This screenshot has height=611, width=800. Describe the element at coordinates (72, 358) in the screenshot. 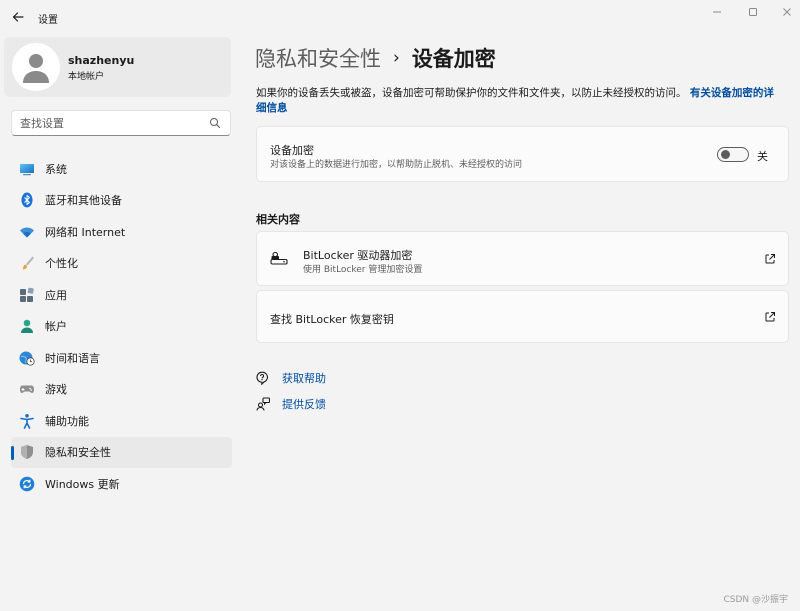

I see `sidebar-item-label: 时间和语言` at that location.